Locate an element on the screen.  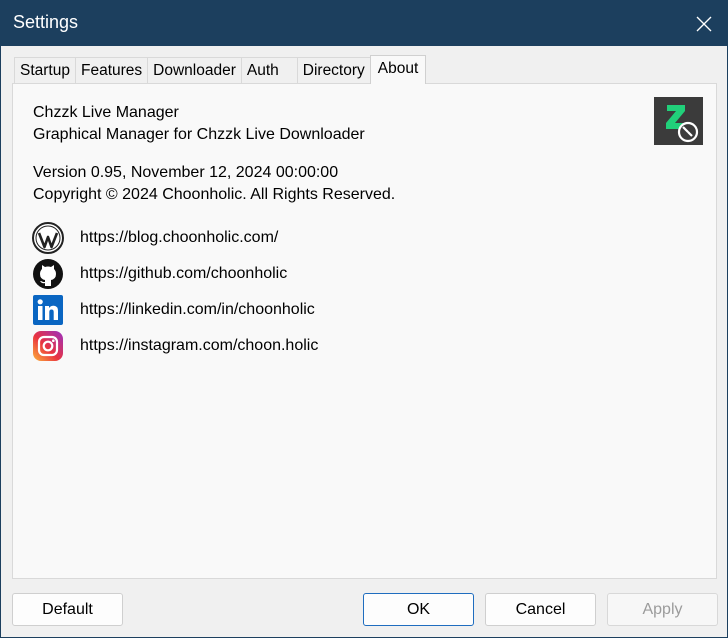
app-logo-icon is located at coordinates (678, 121).